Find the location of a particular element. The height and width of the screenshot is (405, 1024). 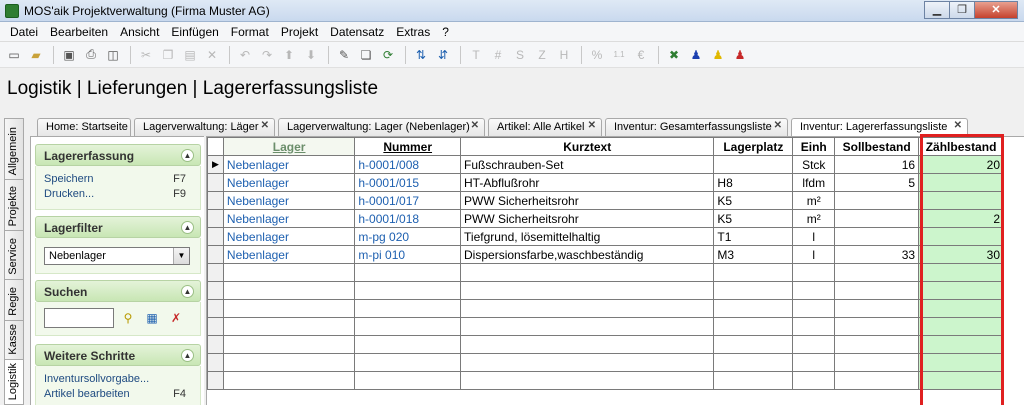

table-row: Nebenlager h-0001/015 HT-Abflußrohr H8 lfdm 5 is located at coordinates (615, 182).